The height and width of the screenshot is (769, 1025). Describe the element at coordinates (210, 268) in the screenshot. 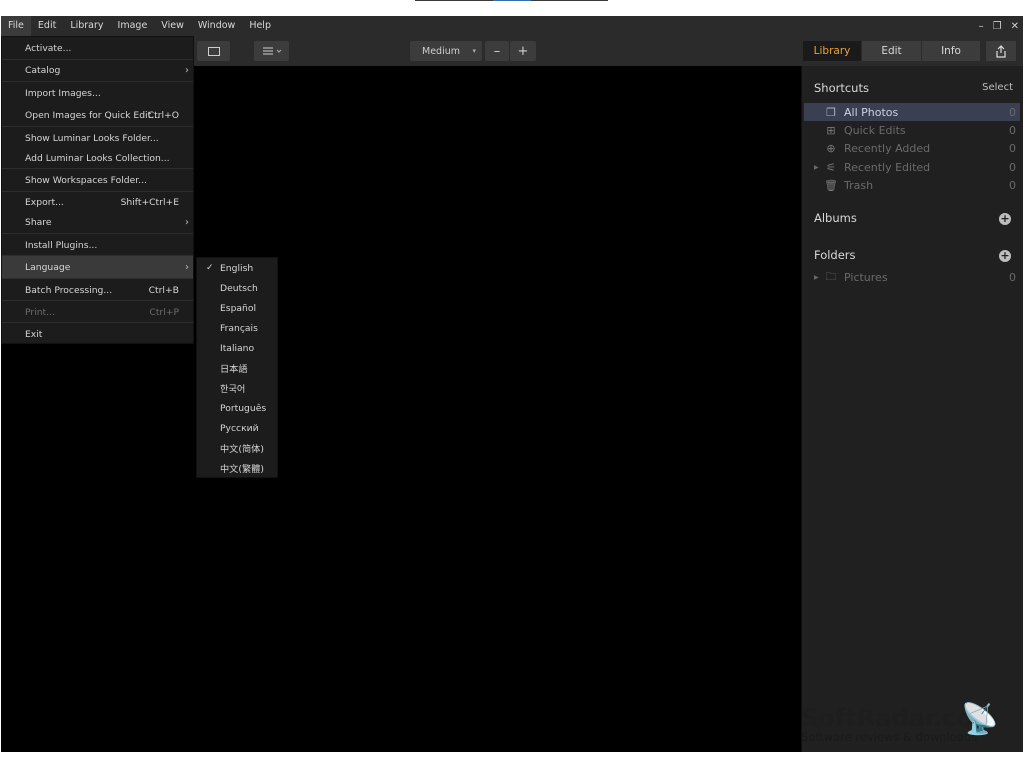

I see `checkmark-icon: ✓` at that location.